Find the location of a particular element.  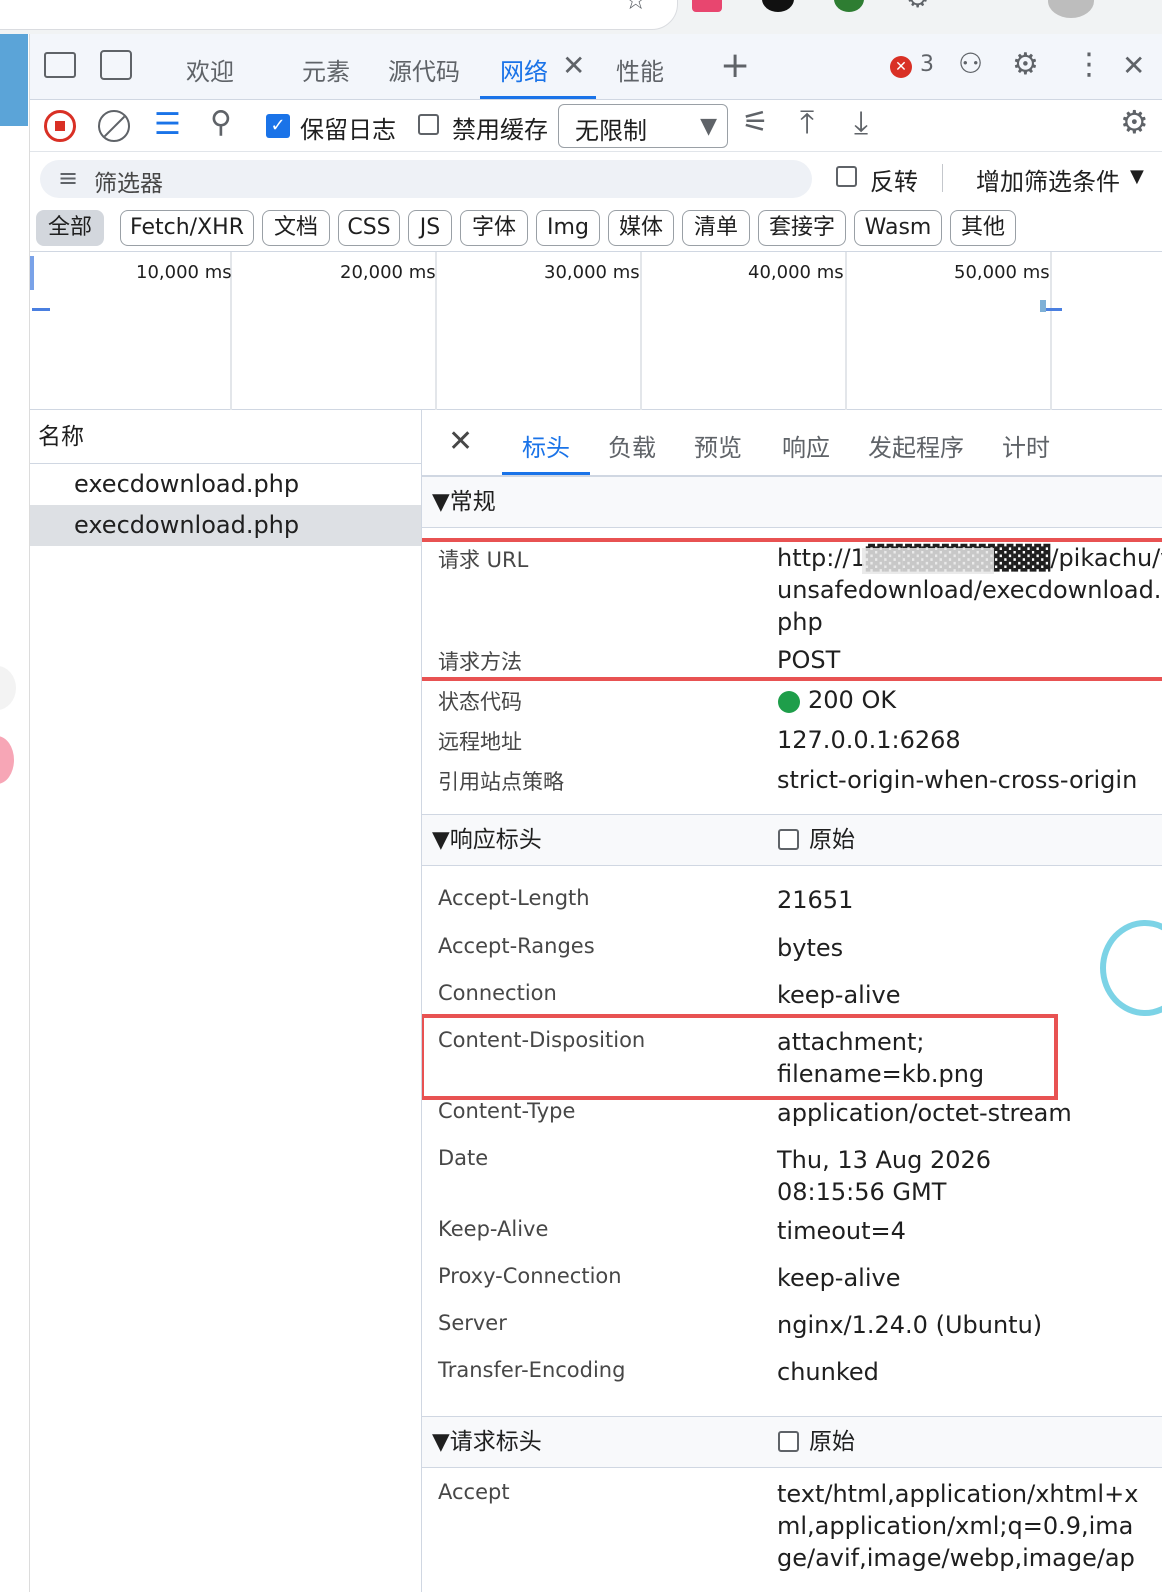

timeline-gridline is located at coordinates (641, 331).